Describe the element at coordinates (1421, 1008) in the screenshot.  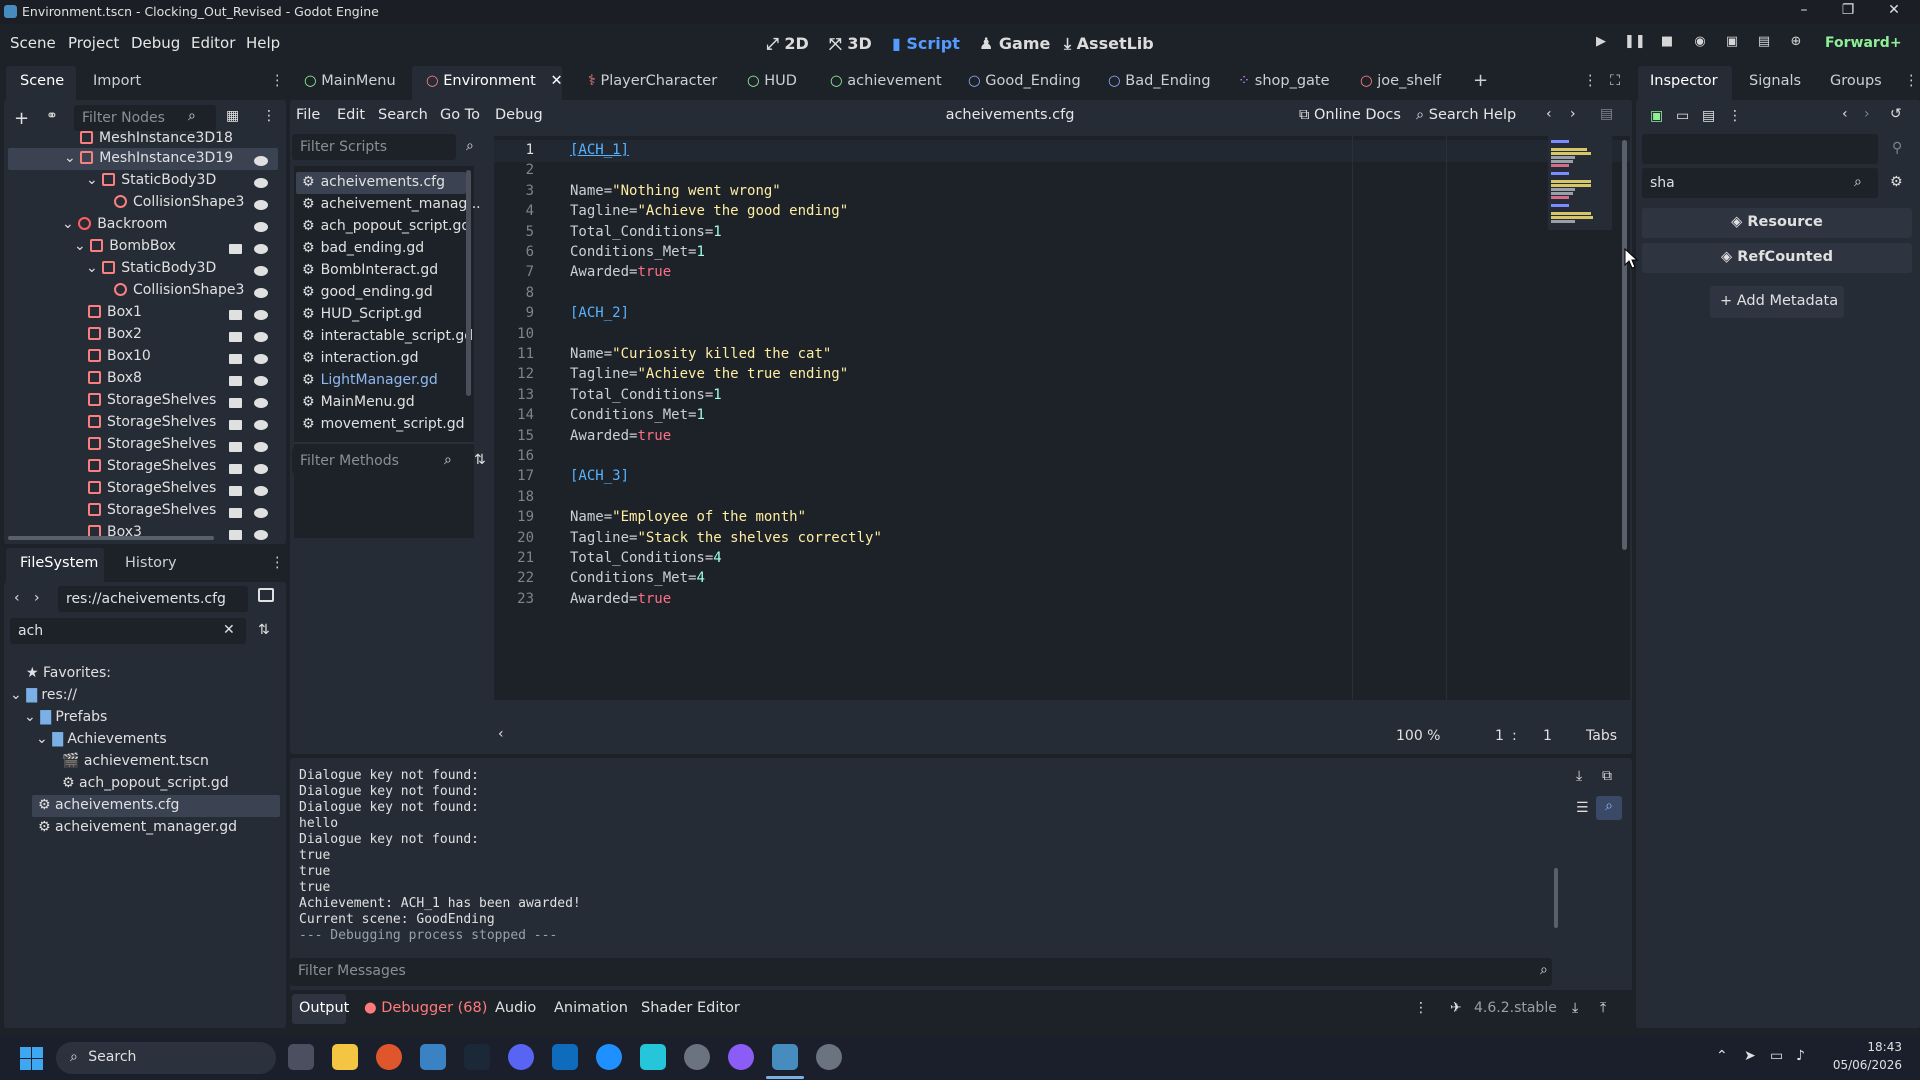
I see `bottom-menu-icon: ⋮` at that location.